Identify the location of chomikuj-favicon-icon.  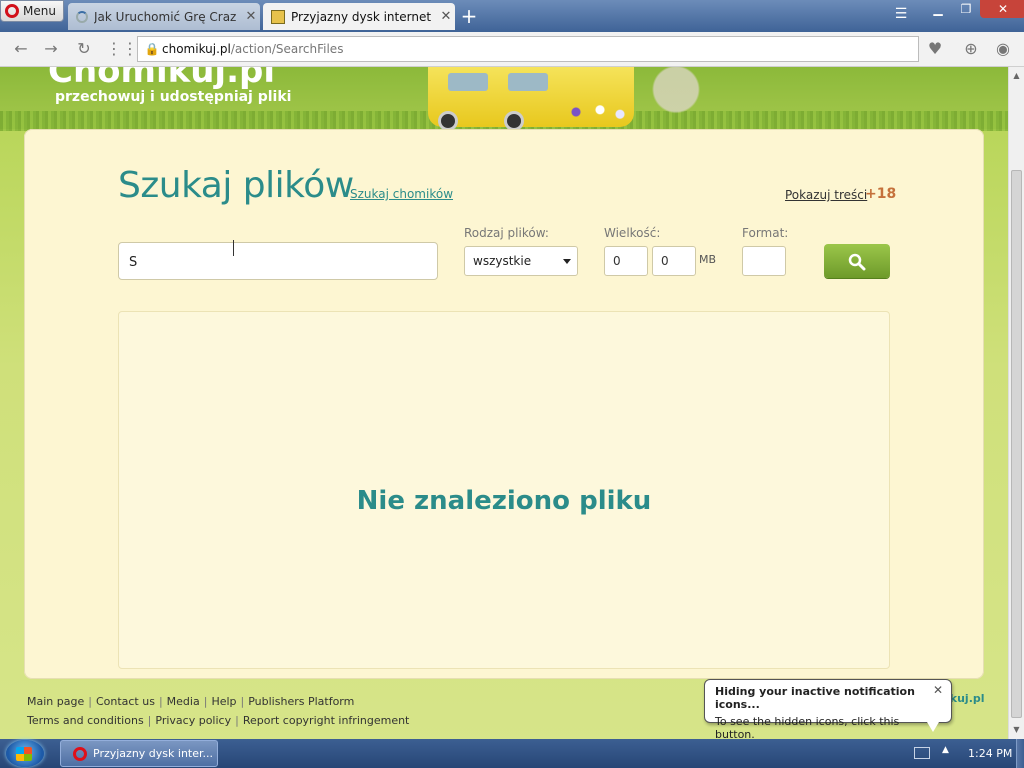
(278, 16).